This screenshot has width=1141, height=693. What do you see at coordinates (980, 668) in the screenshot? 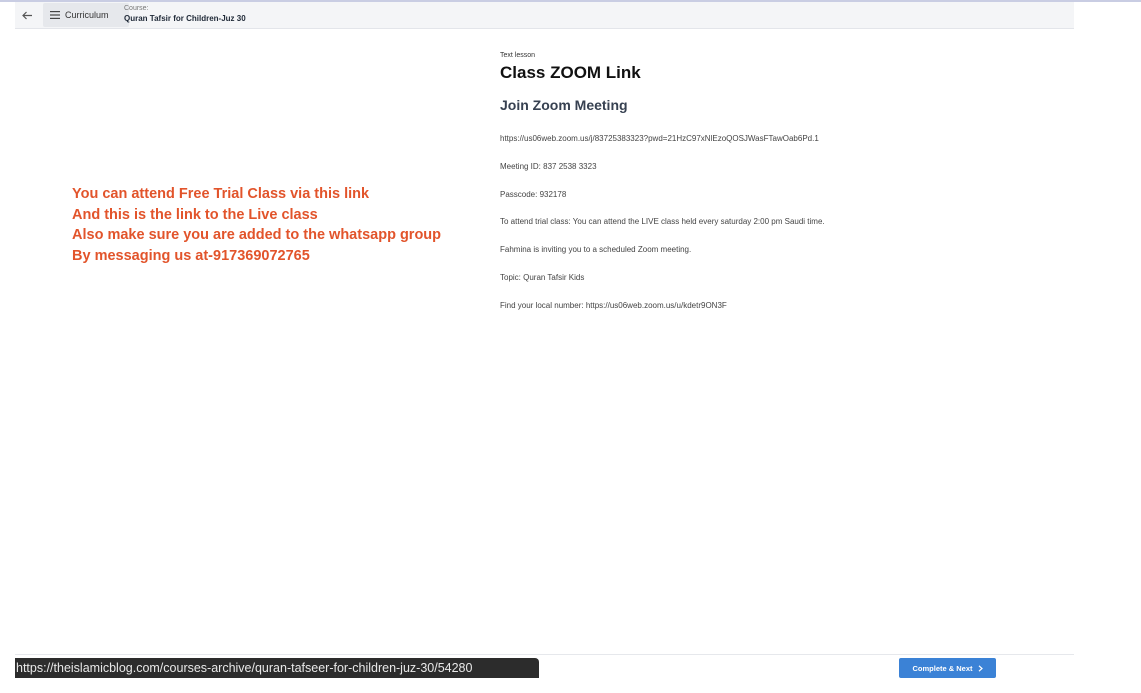
I see `chevron-right-icon` at bounding box center [980, 668].